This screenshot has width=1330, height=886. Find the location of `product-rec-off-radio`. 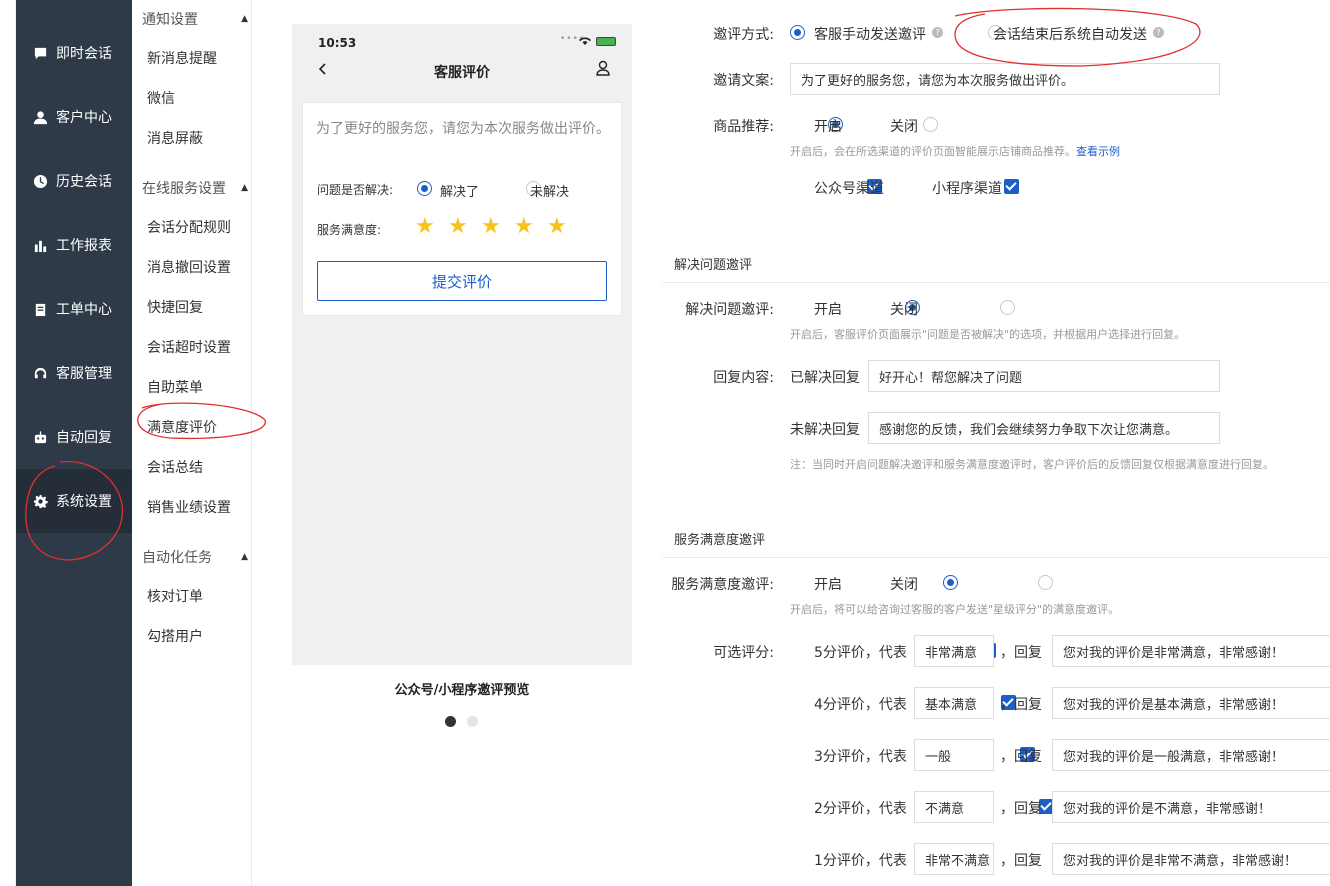

product-rec-off-radio is located at coordinates (931, 124).